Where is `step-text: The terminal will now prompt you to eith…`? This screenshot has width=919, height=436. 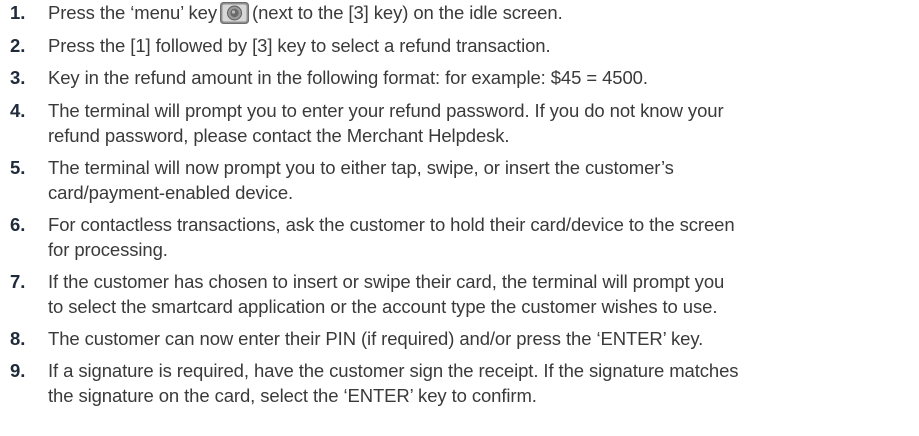
step-text: The terminal will now prompt you to eith… is located at coordinates (361, 180).